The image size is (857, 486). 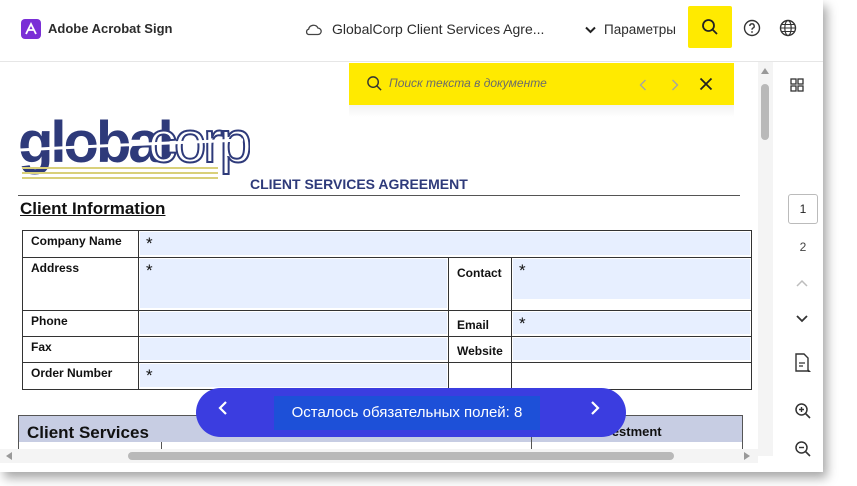 I want to click on divider, so click(x=379, y=195).